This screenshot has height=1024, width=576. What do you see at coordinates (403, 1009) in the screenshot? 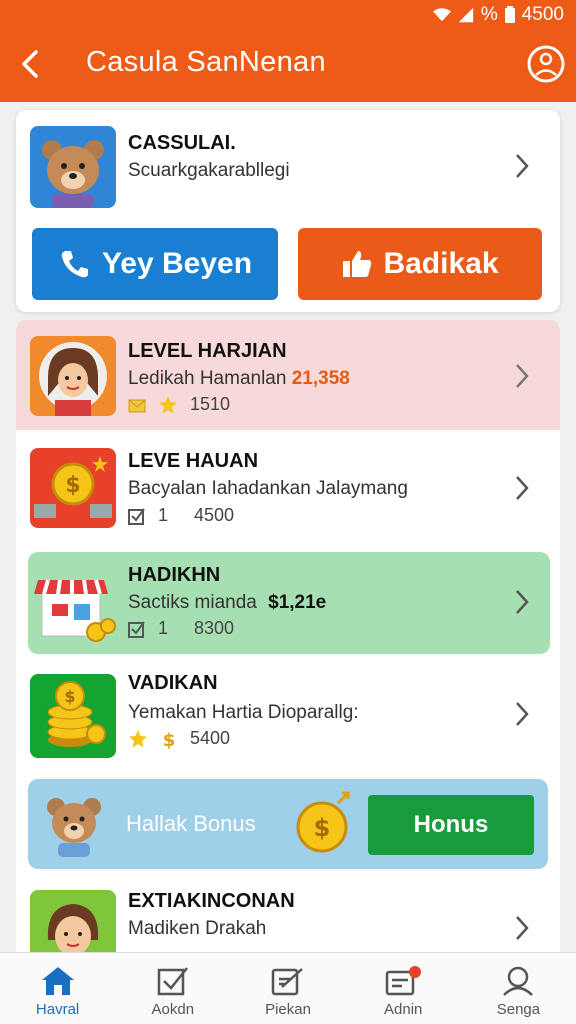
I see `nav-label: Adnin` at bounding box center [403, 1009].